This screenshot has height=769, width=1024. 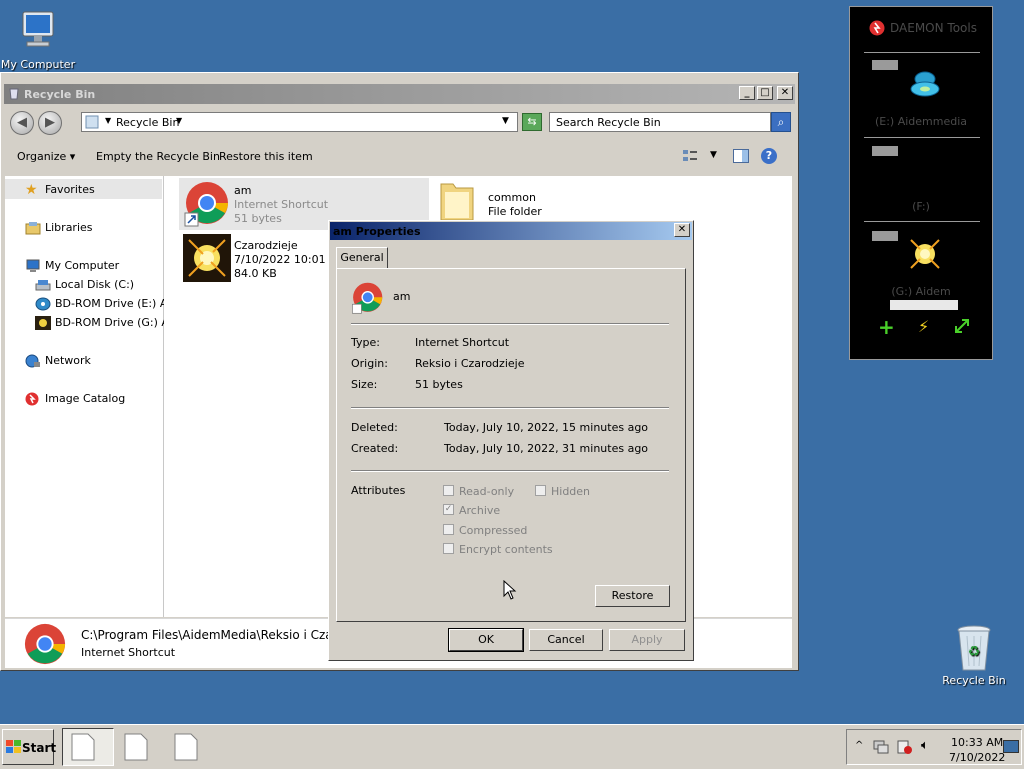 What do you see at coordinates (885, 65) in the screenshot?
I see `drive-e-indicator` at bounding box center [885, 65].